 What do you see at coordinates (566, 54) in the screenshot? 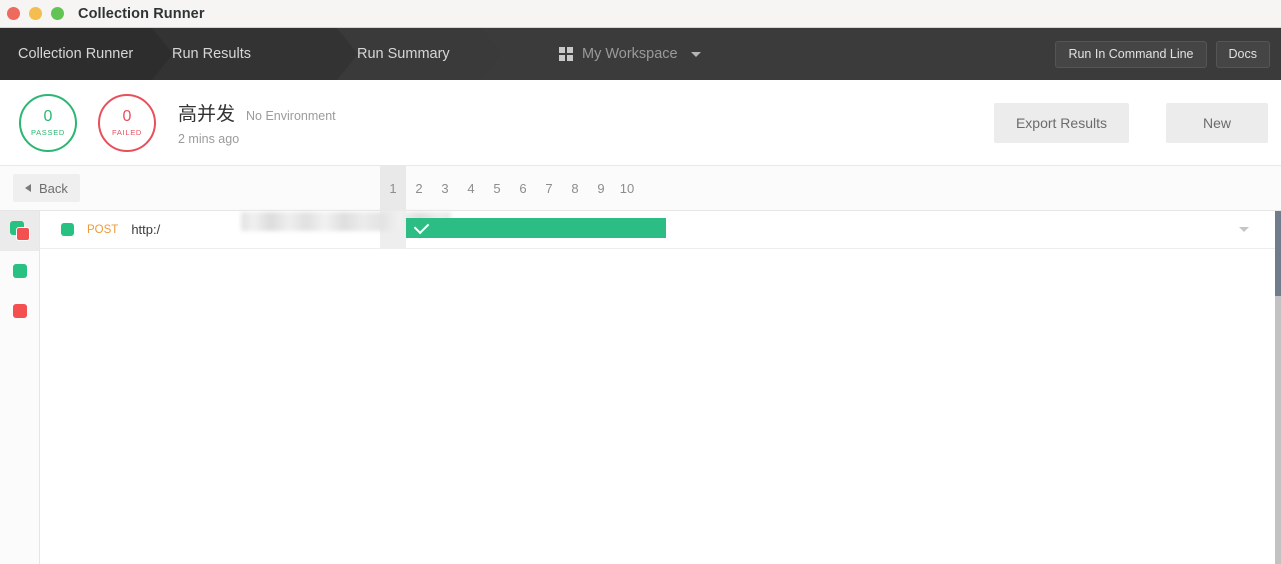
I see `grid-icon` at bounding box center [566, 54].